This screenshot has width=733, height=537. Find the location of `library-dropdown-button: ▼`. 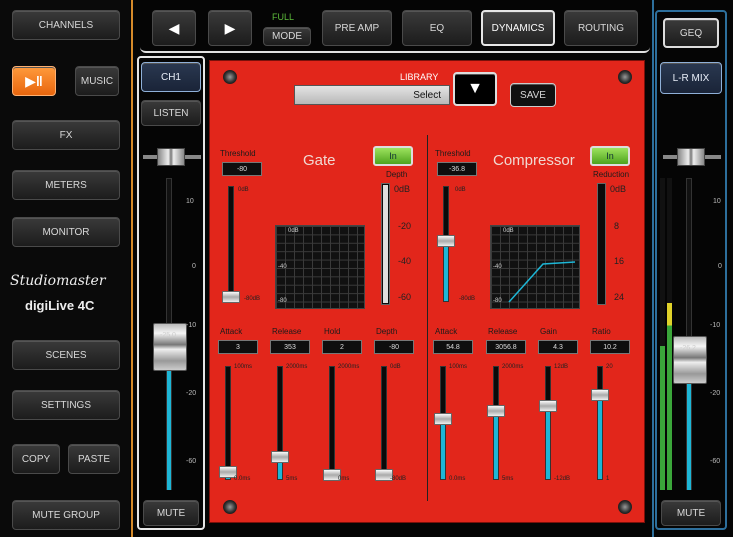

library-dropdown-button: ▼ is located at coordinates (475, 89).